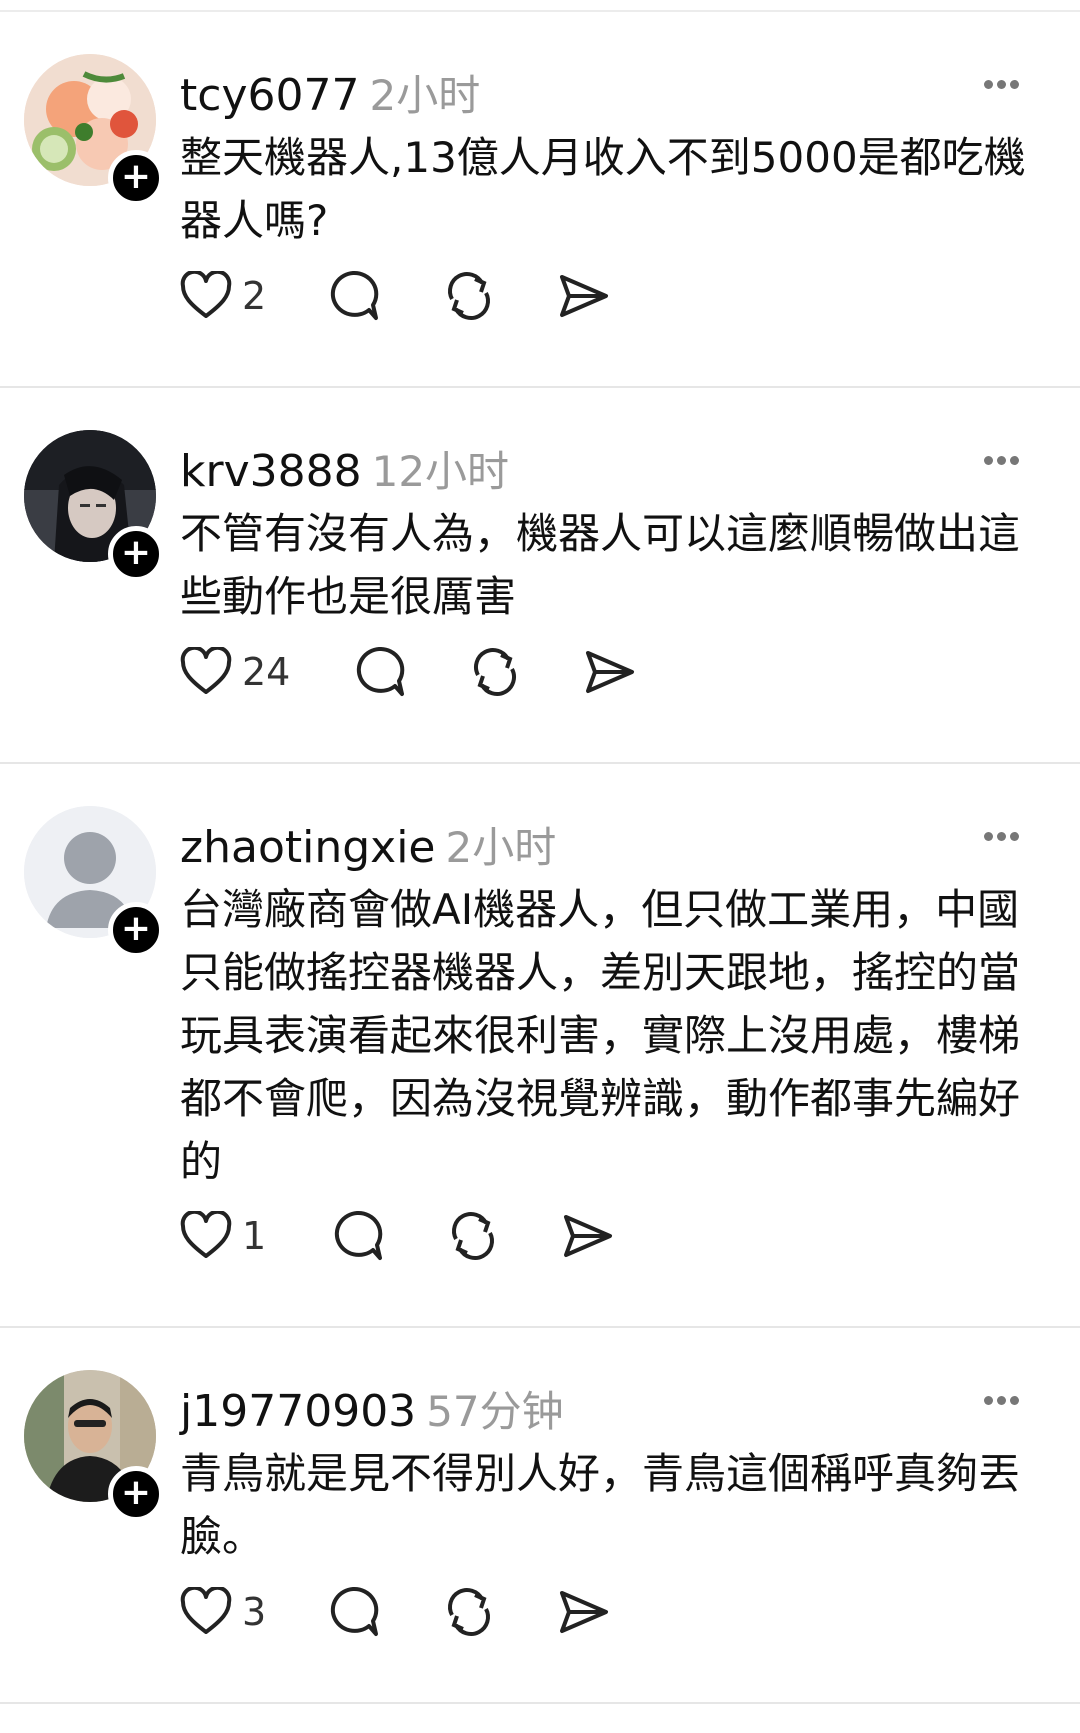 This screenshot has height=1733, width=1080. I want to click on like-button: 1, so click(223, 1236).